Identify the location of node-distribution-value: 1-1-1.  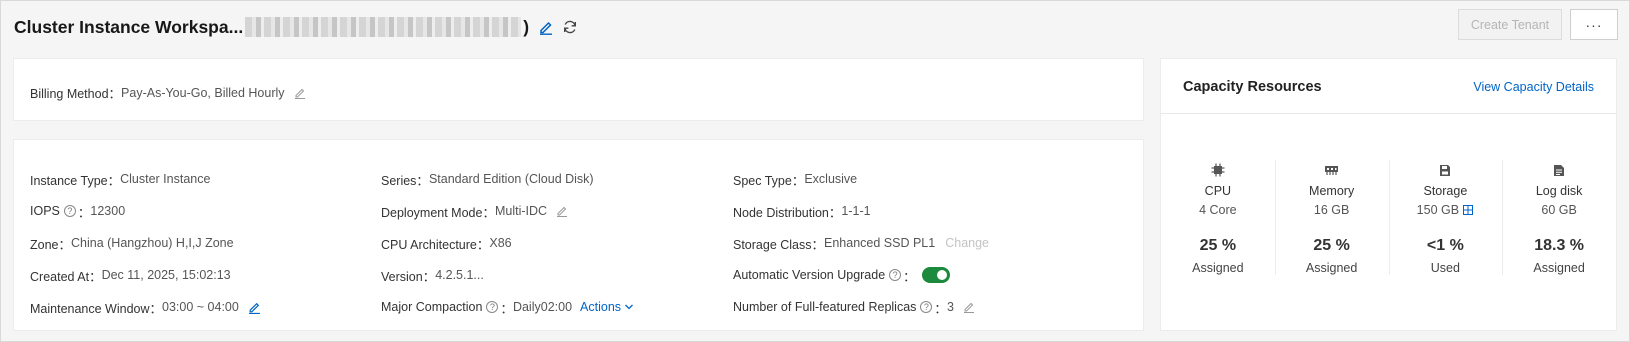
(856, 211).